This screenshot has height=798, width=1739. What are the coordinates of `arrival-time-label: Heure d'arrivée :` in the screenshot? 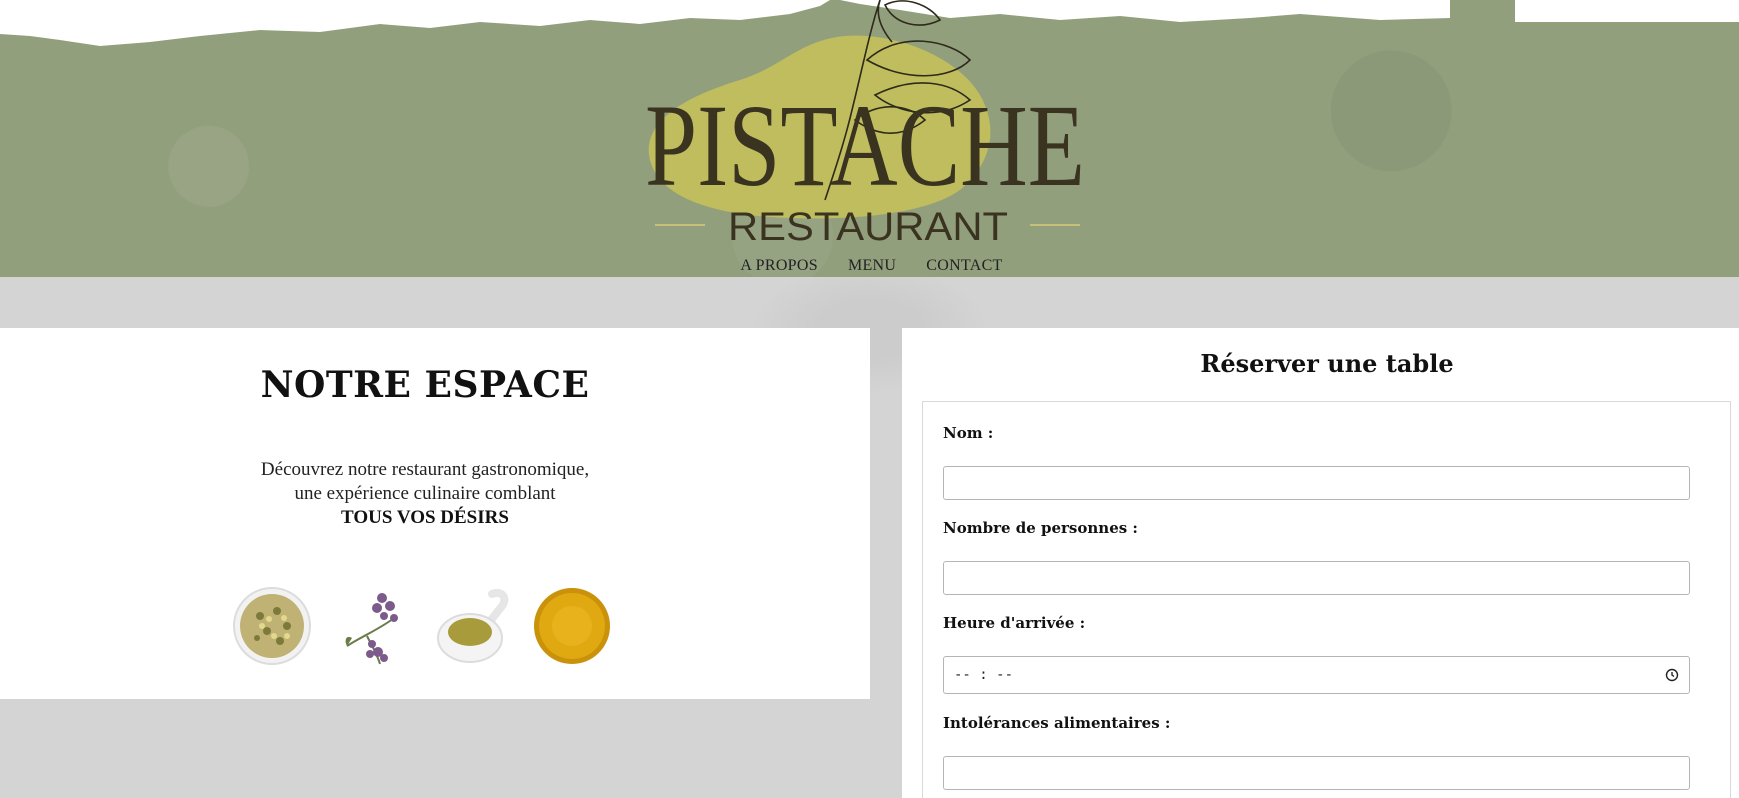 It's located at (1014, 623).